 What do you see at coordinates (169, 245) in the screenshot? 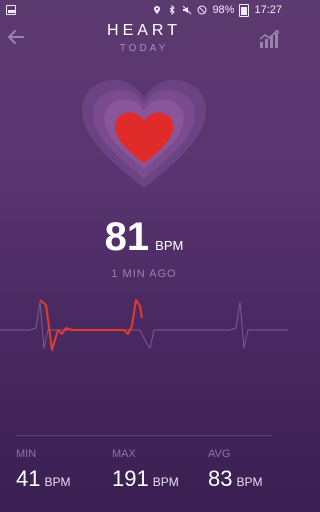
I see `bpm-unit: BPM` at bounding box center [169, 245].